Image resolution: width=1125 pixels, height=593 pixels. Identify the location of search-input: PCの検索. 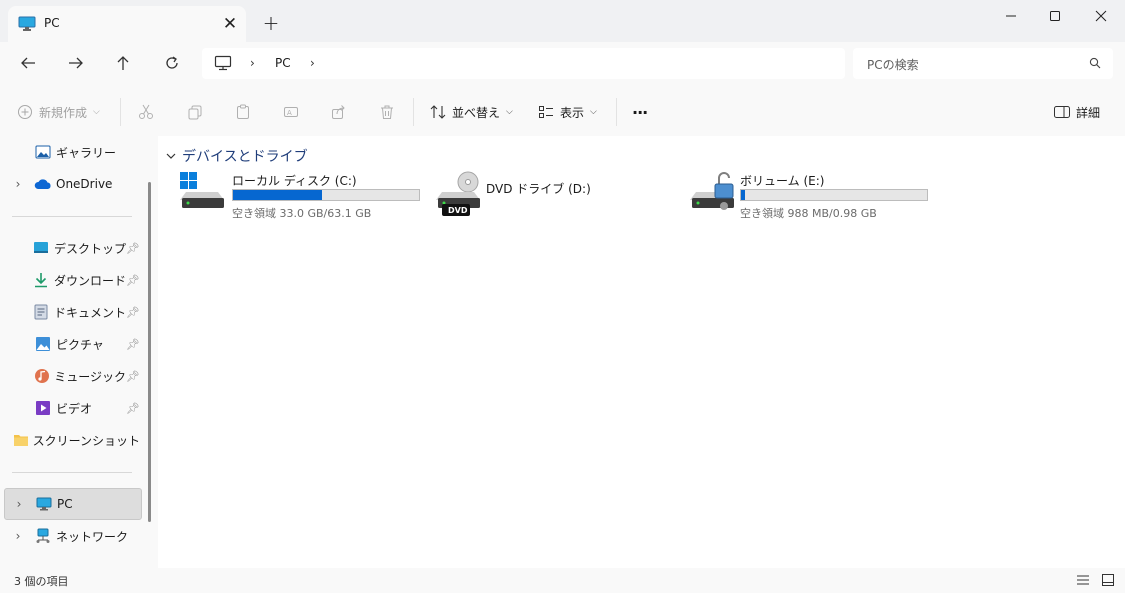
(893, 64).